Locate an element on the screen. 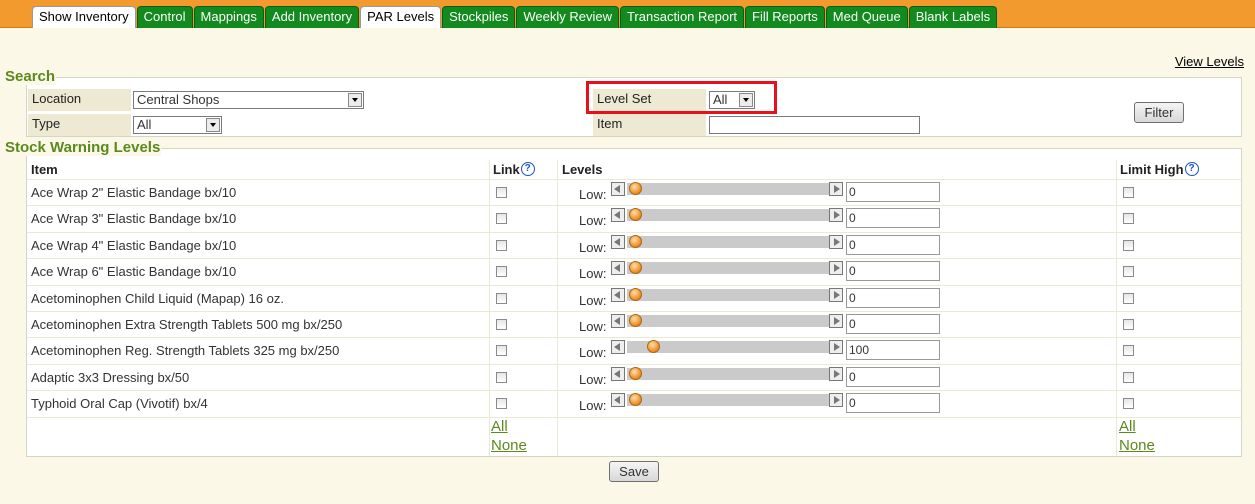 Image resolution: width=1255 pixels, height=504 pixels. link-none-link: None is located at coordinates (509, 445).